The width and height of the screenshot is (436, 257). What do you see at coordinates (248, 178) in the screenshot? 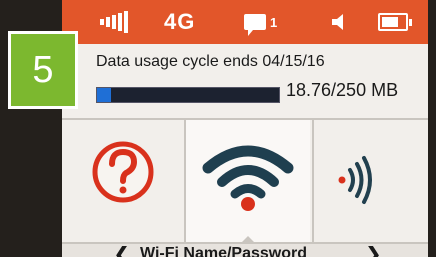
I see `wifi-icon` at bounding box center [248, 178].